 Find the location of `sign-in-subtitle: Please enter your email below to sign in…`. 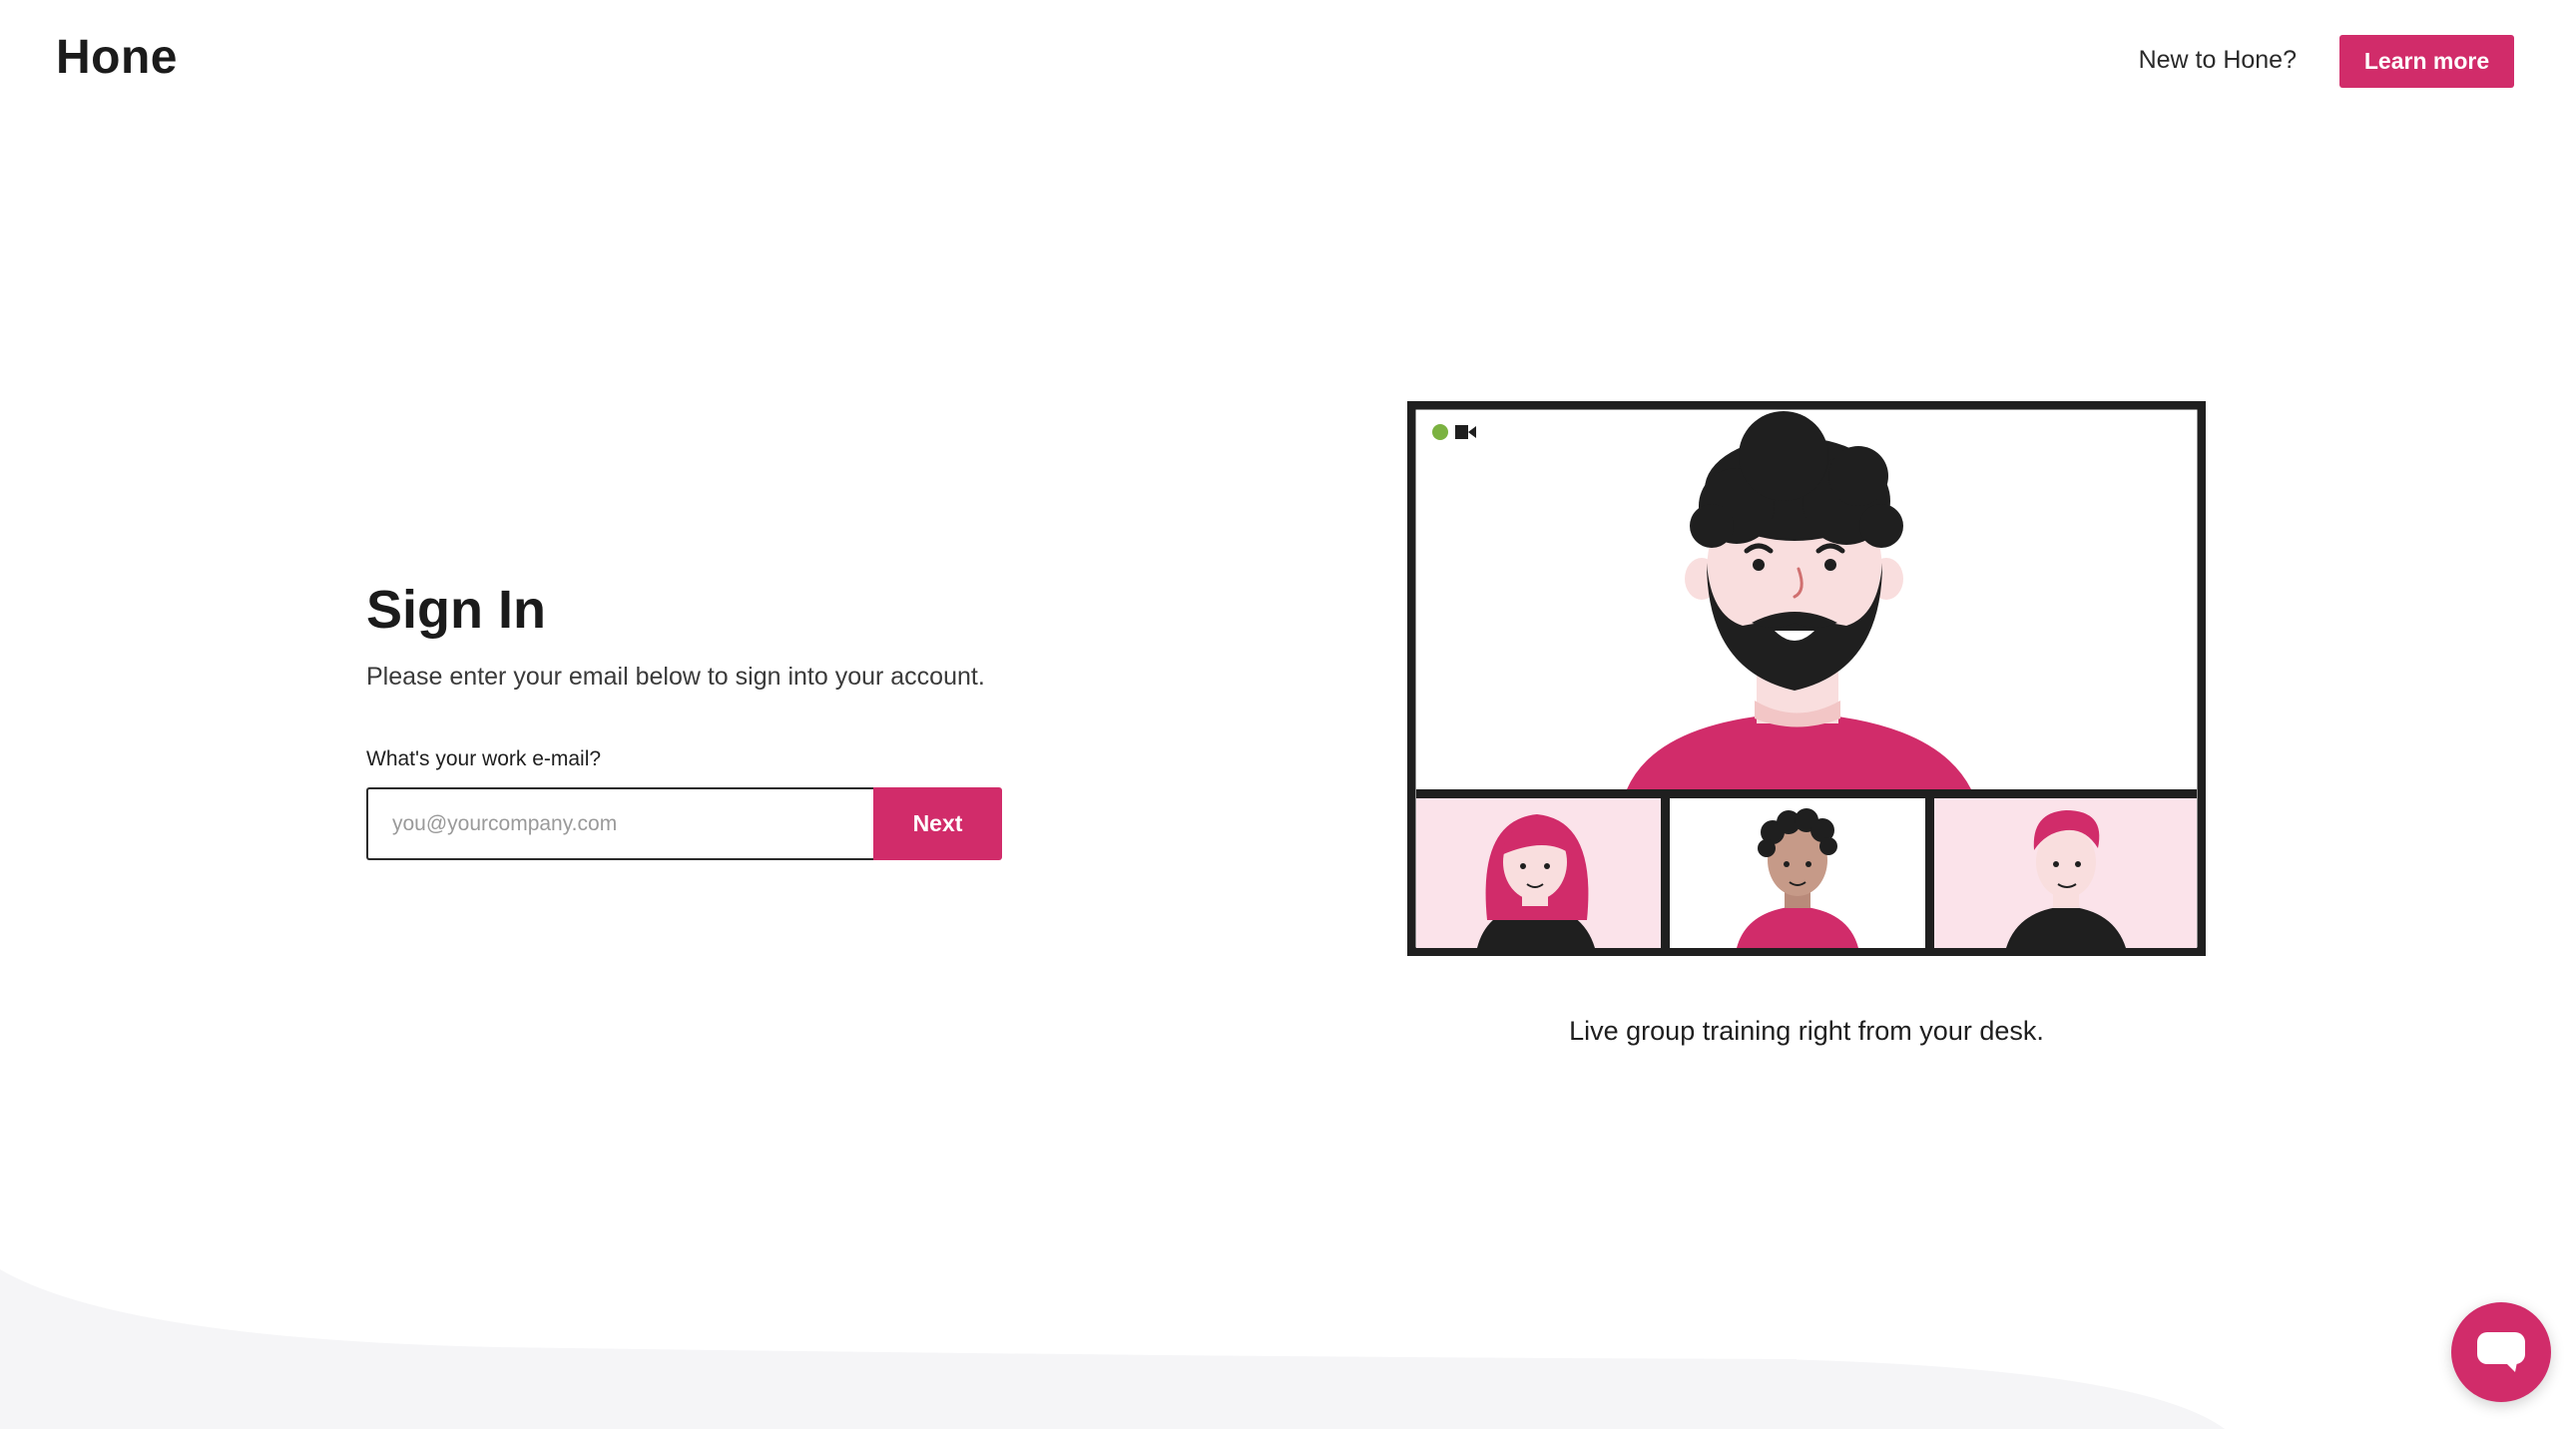

sign-in-subtitle: Please enter your email below to sign in… is located at coordinates (676, 677).